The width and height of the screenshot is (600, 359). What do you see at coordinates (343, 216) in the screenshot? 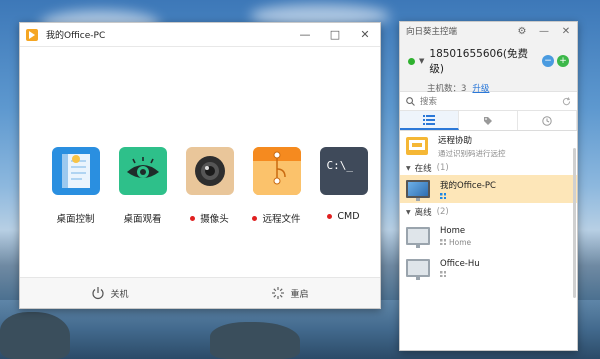
I see `tool-label: CMD` at bounding box center [343, 216].